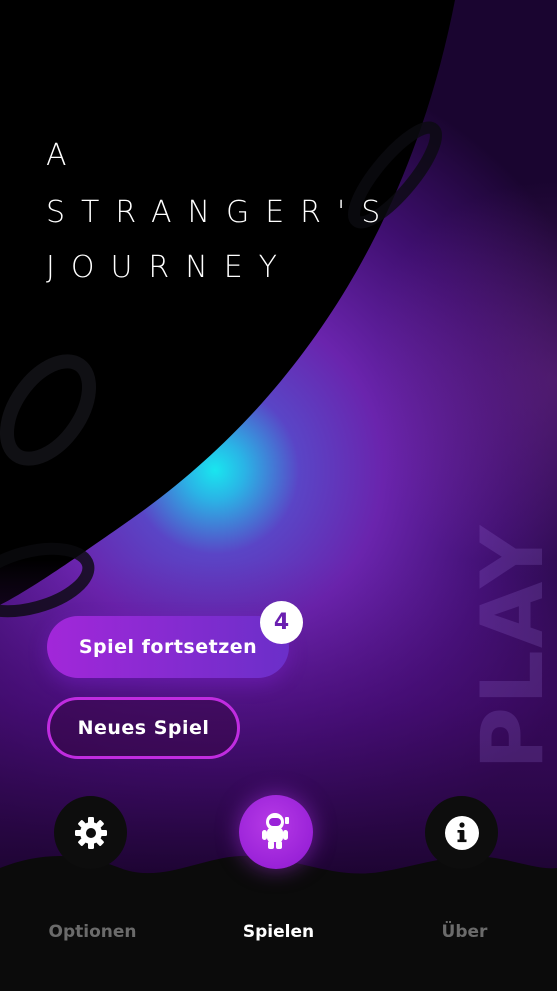  I want to click on info-icon, so click(461, 832).